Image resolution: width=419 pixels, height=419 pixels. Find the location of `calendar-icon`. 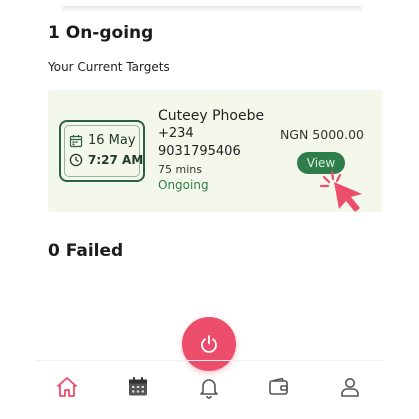

calendar-icon is located at coordinates (138, 386).